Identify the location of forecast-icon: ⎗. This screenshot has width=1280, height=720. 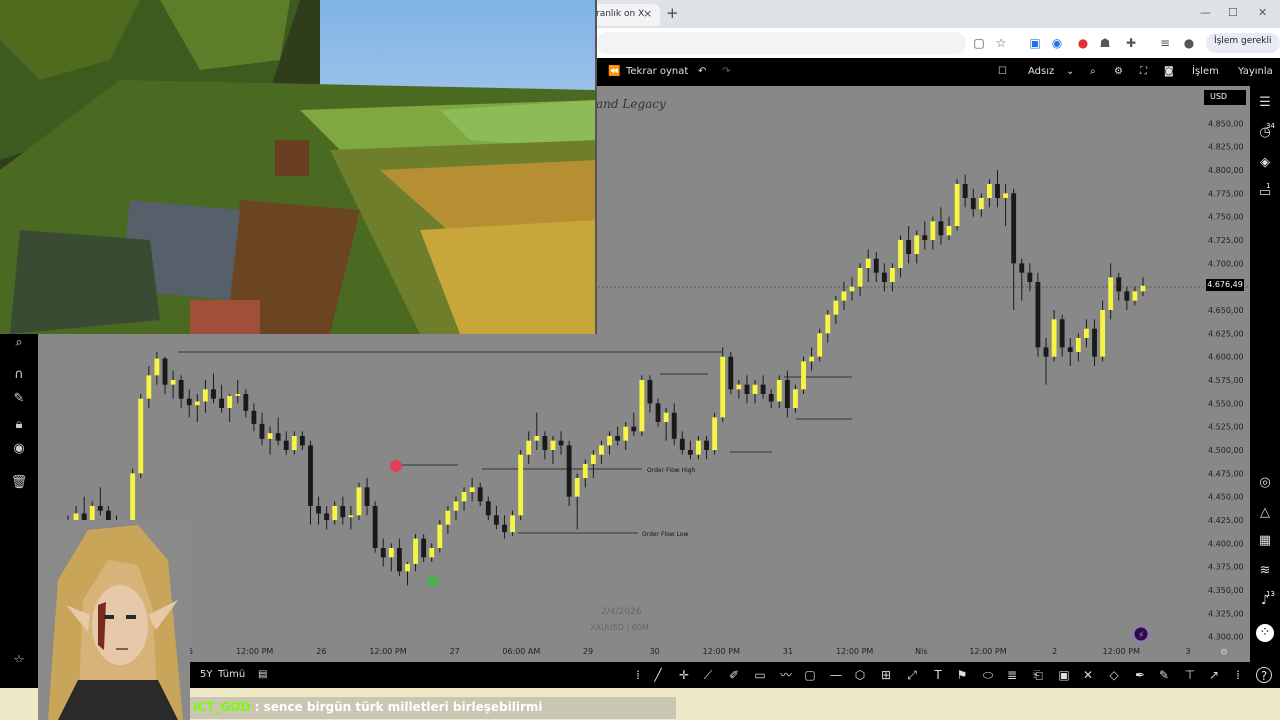
(1038, 675).